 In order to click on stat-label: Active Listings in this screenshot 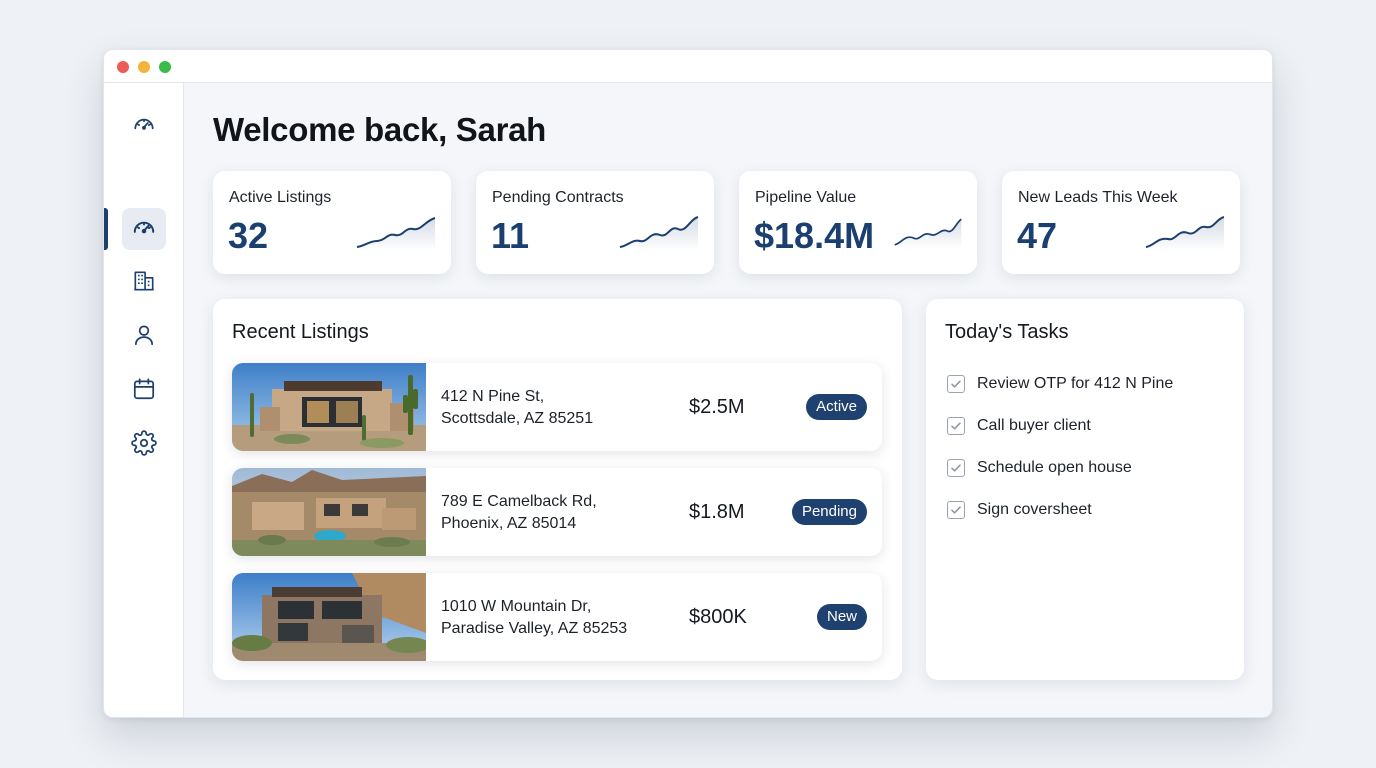, I will do `click(280, 197)`.